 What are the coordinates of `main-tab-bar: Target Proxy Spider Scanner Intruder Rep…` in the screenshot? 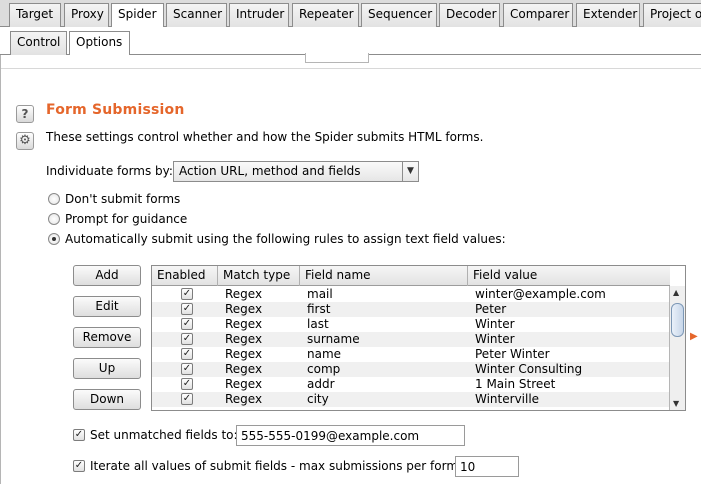 It's located at (350, 14).